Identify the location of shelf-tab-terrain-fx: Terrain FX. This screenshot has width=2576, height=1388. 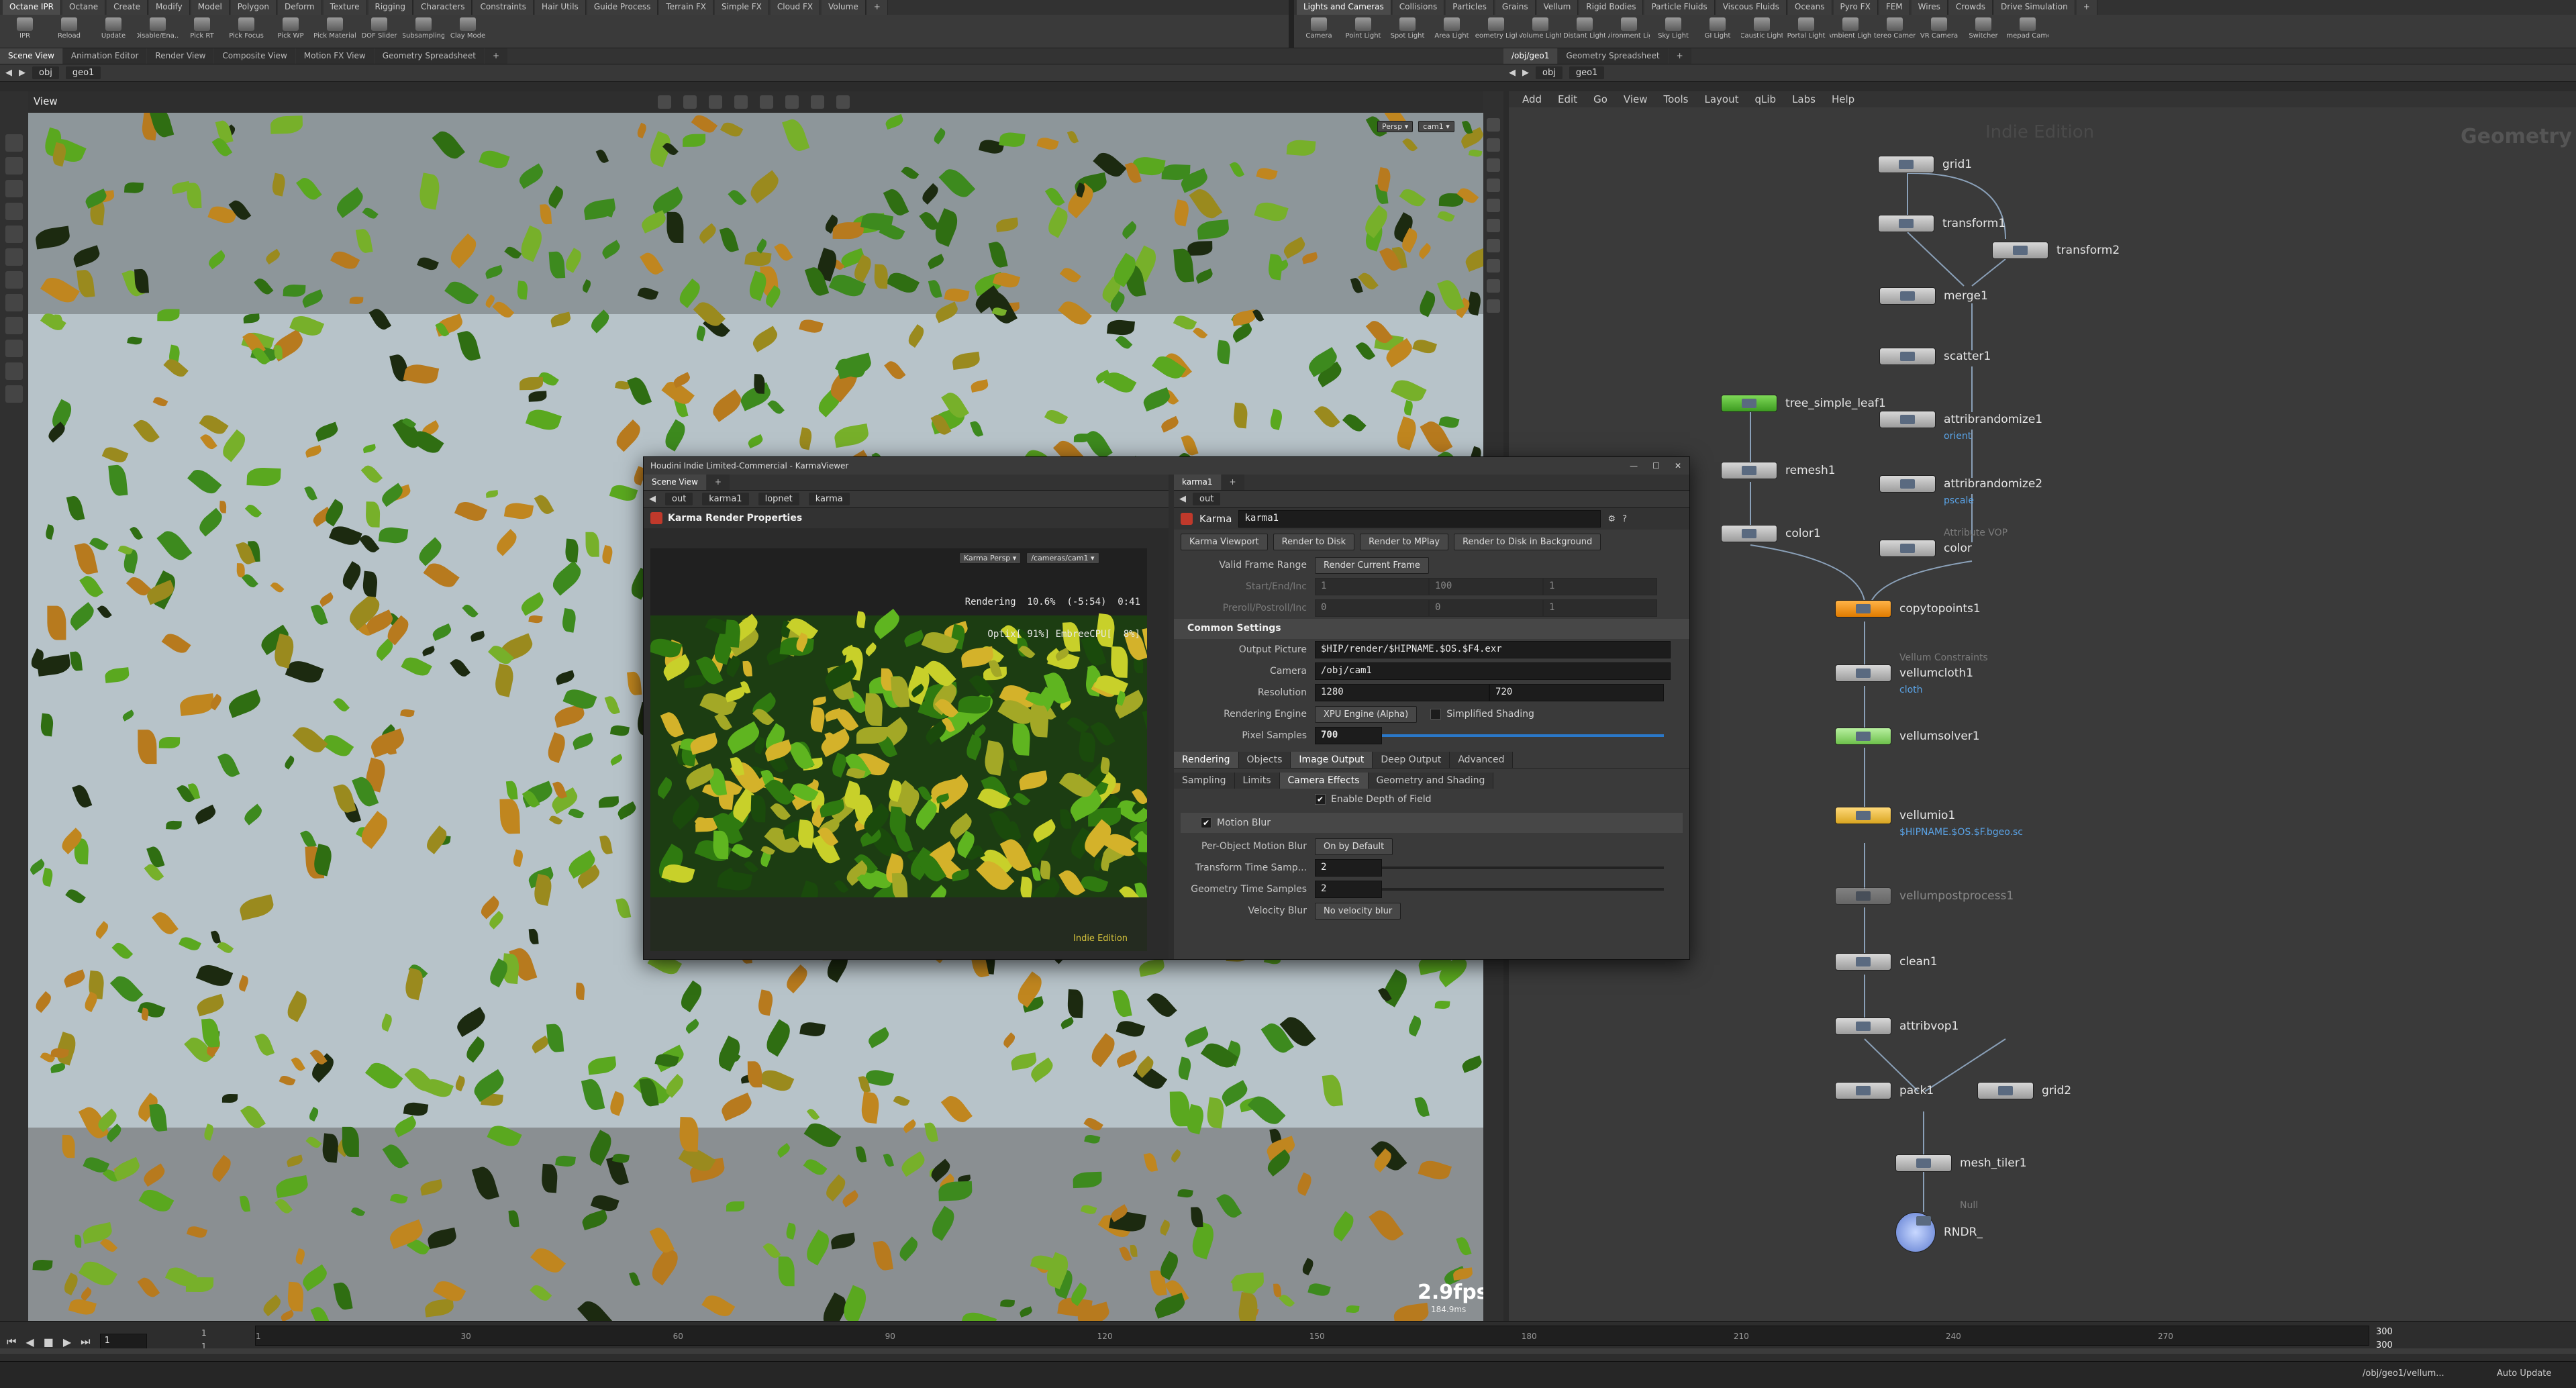
(686, 7).